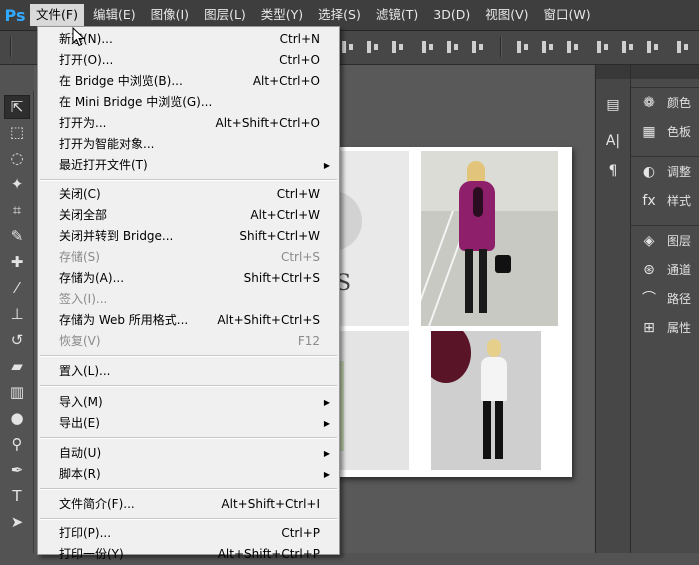 The width and height of the screenshot is (699, 565). Describe the element at coordinates (300, 533) in the screenshot. I see `menu-item-shortcut: Ctrl+P` at that location.